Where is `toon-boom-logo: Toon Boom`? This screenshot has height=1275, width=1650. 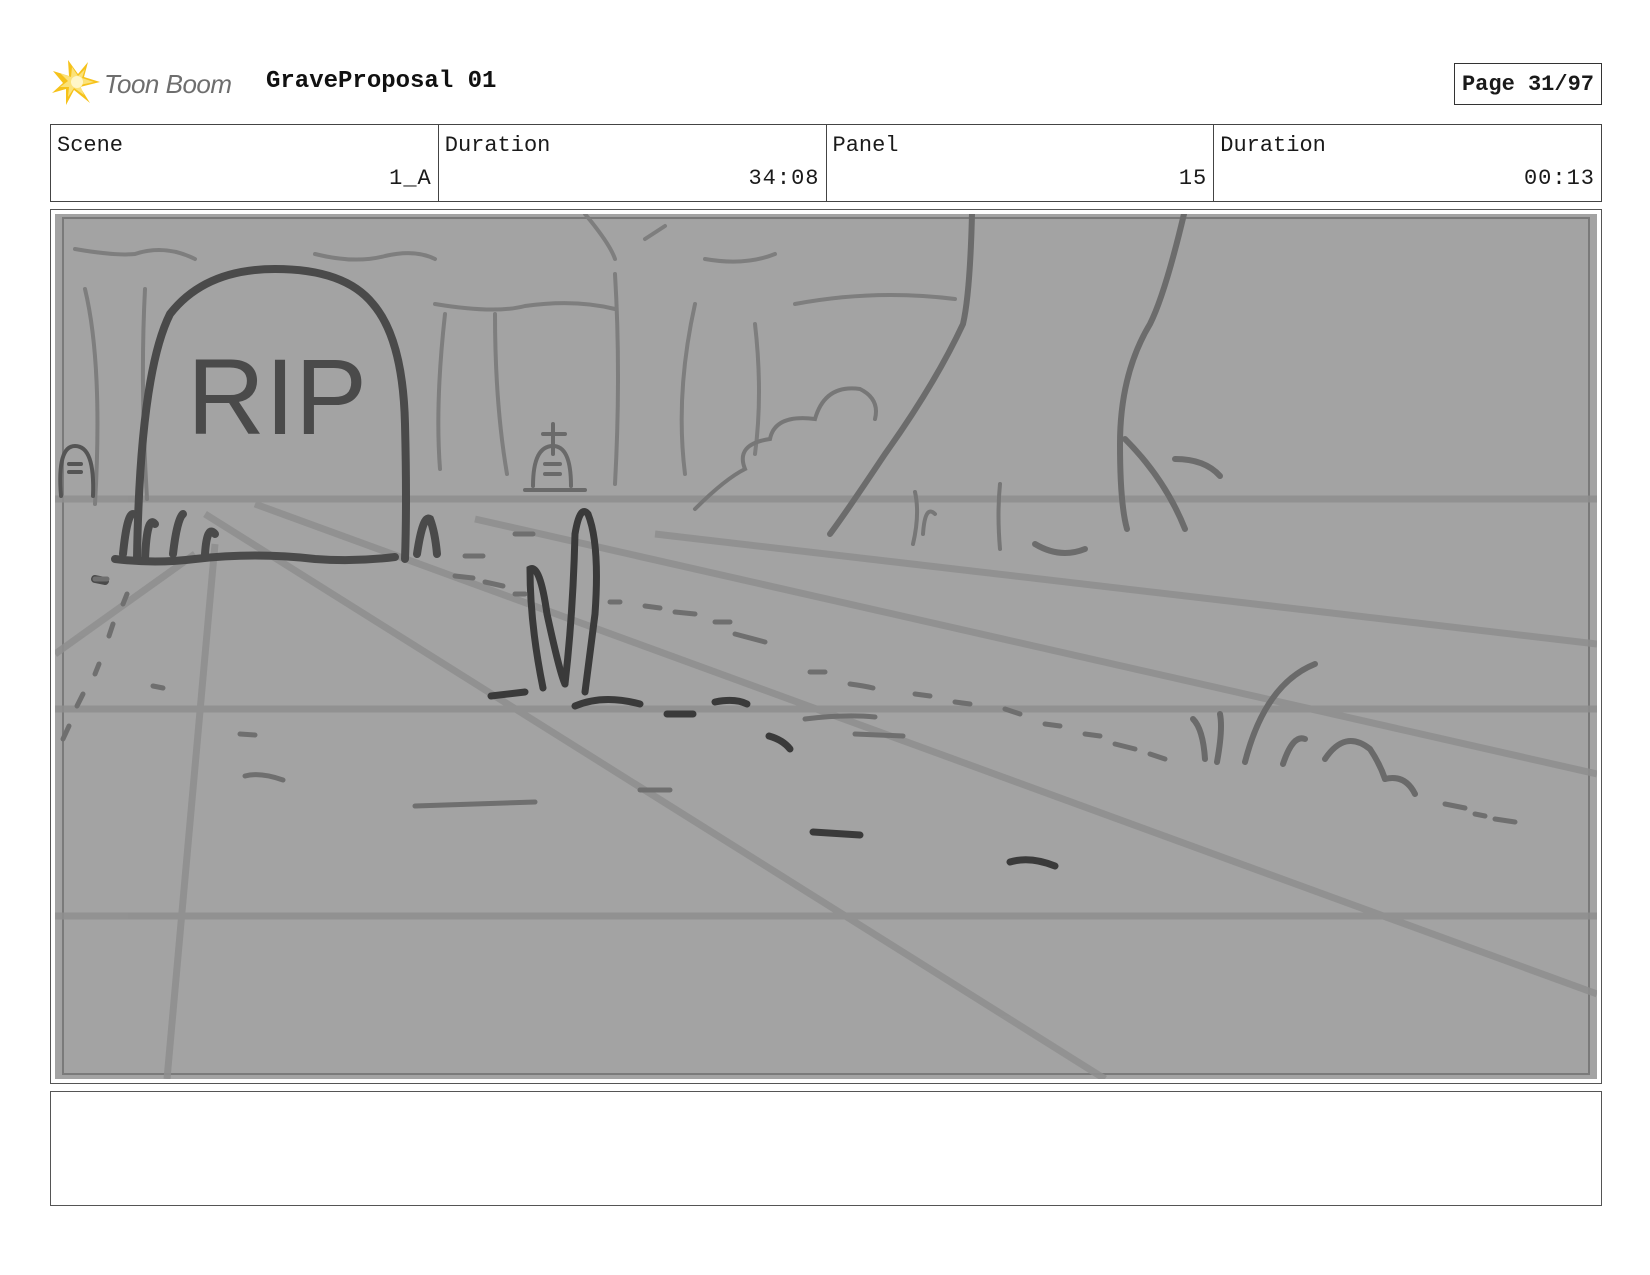
toon-boom-logo: Toon Boom is located at coordinates (141, 84).